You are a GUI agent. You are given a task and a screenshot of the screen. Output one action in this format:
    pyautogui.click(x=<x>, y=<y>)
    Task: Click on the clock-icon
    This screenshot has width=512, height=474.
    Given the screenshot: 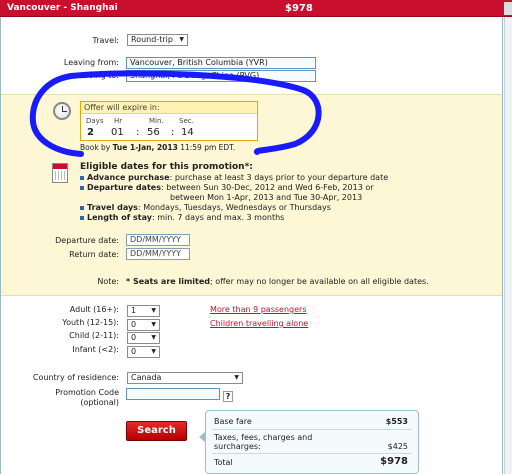 What is the action you would take?
    pyautogui.click(x=62, y=111)
    